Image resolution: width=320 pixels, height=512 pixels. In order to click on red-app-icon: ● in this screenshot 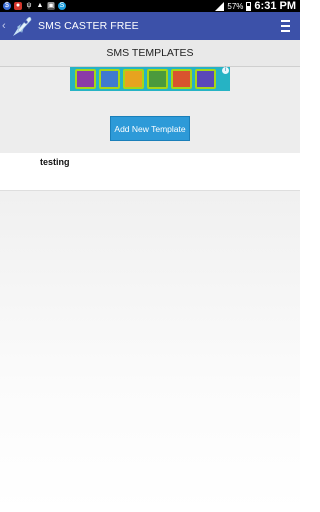, I will do `click(18, 6)`.